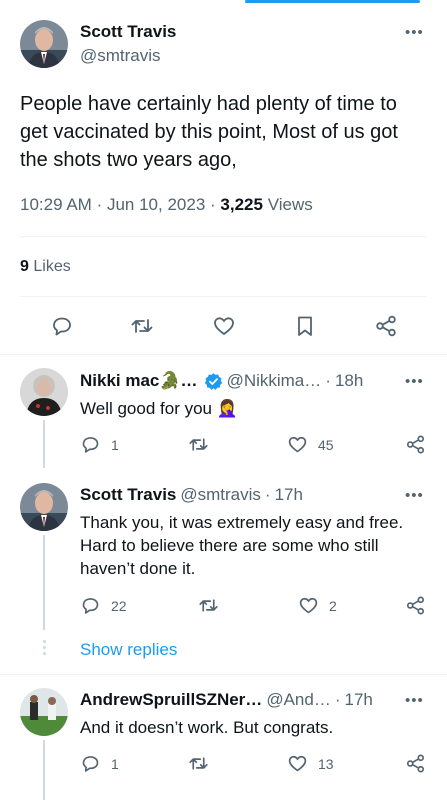  What do you see at coordinates (310, 444) in the screenshot?
I see `like-action: 45` at bounding box center [310, 444].